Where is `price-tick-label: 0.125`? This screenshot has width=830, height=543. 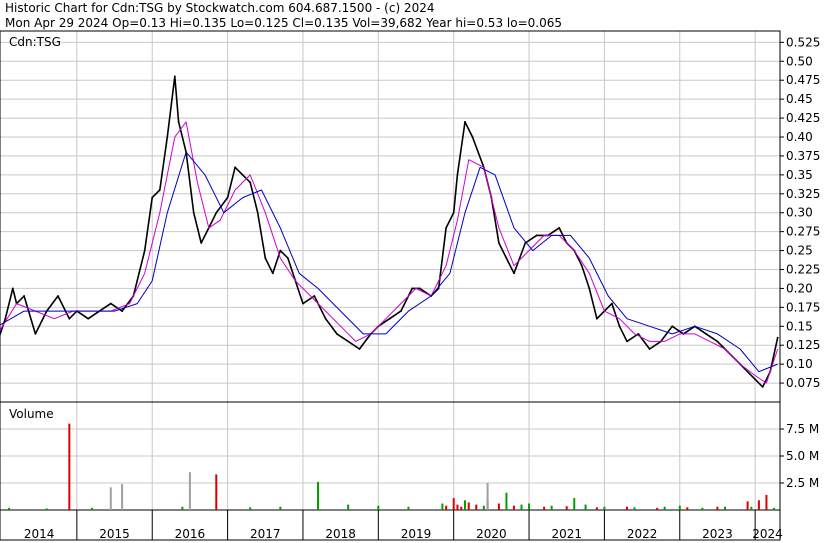
price-tick-label: 0.125 is located at coordinates (803, 345).